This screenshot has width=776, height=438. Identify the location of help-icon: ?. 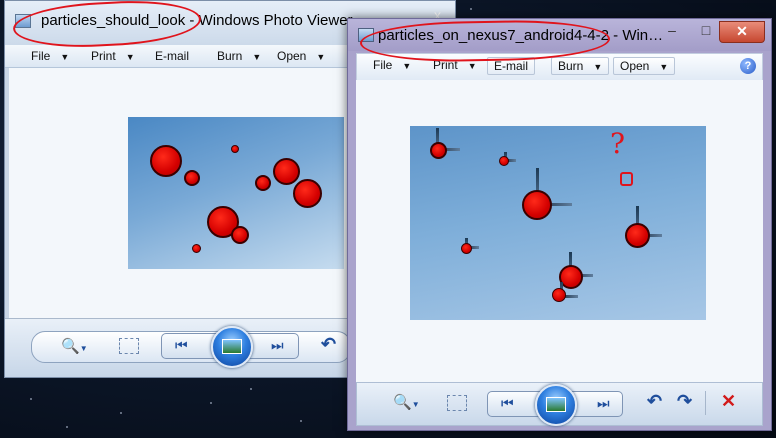
(748, 66).